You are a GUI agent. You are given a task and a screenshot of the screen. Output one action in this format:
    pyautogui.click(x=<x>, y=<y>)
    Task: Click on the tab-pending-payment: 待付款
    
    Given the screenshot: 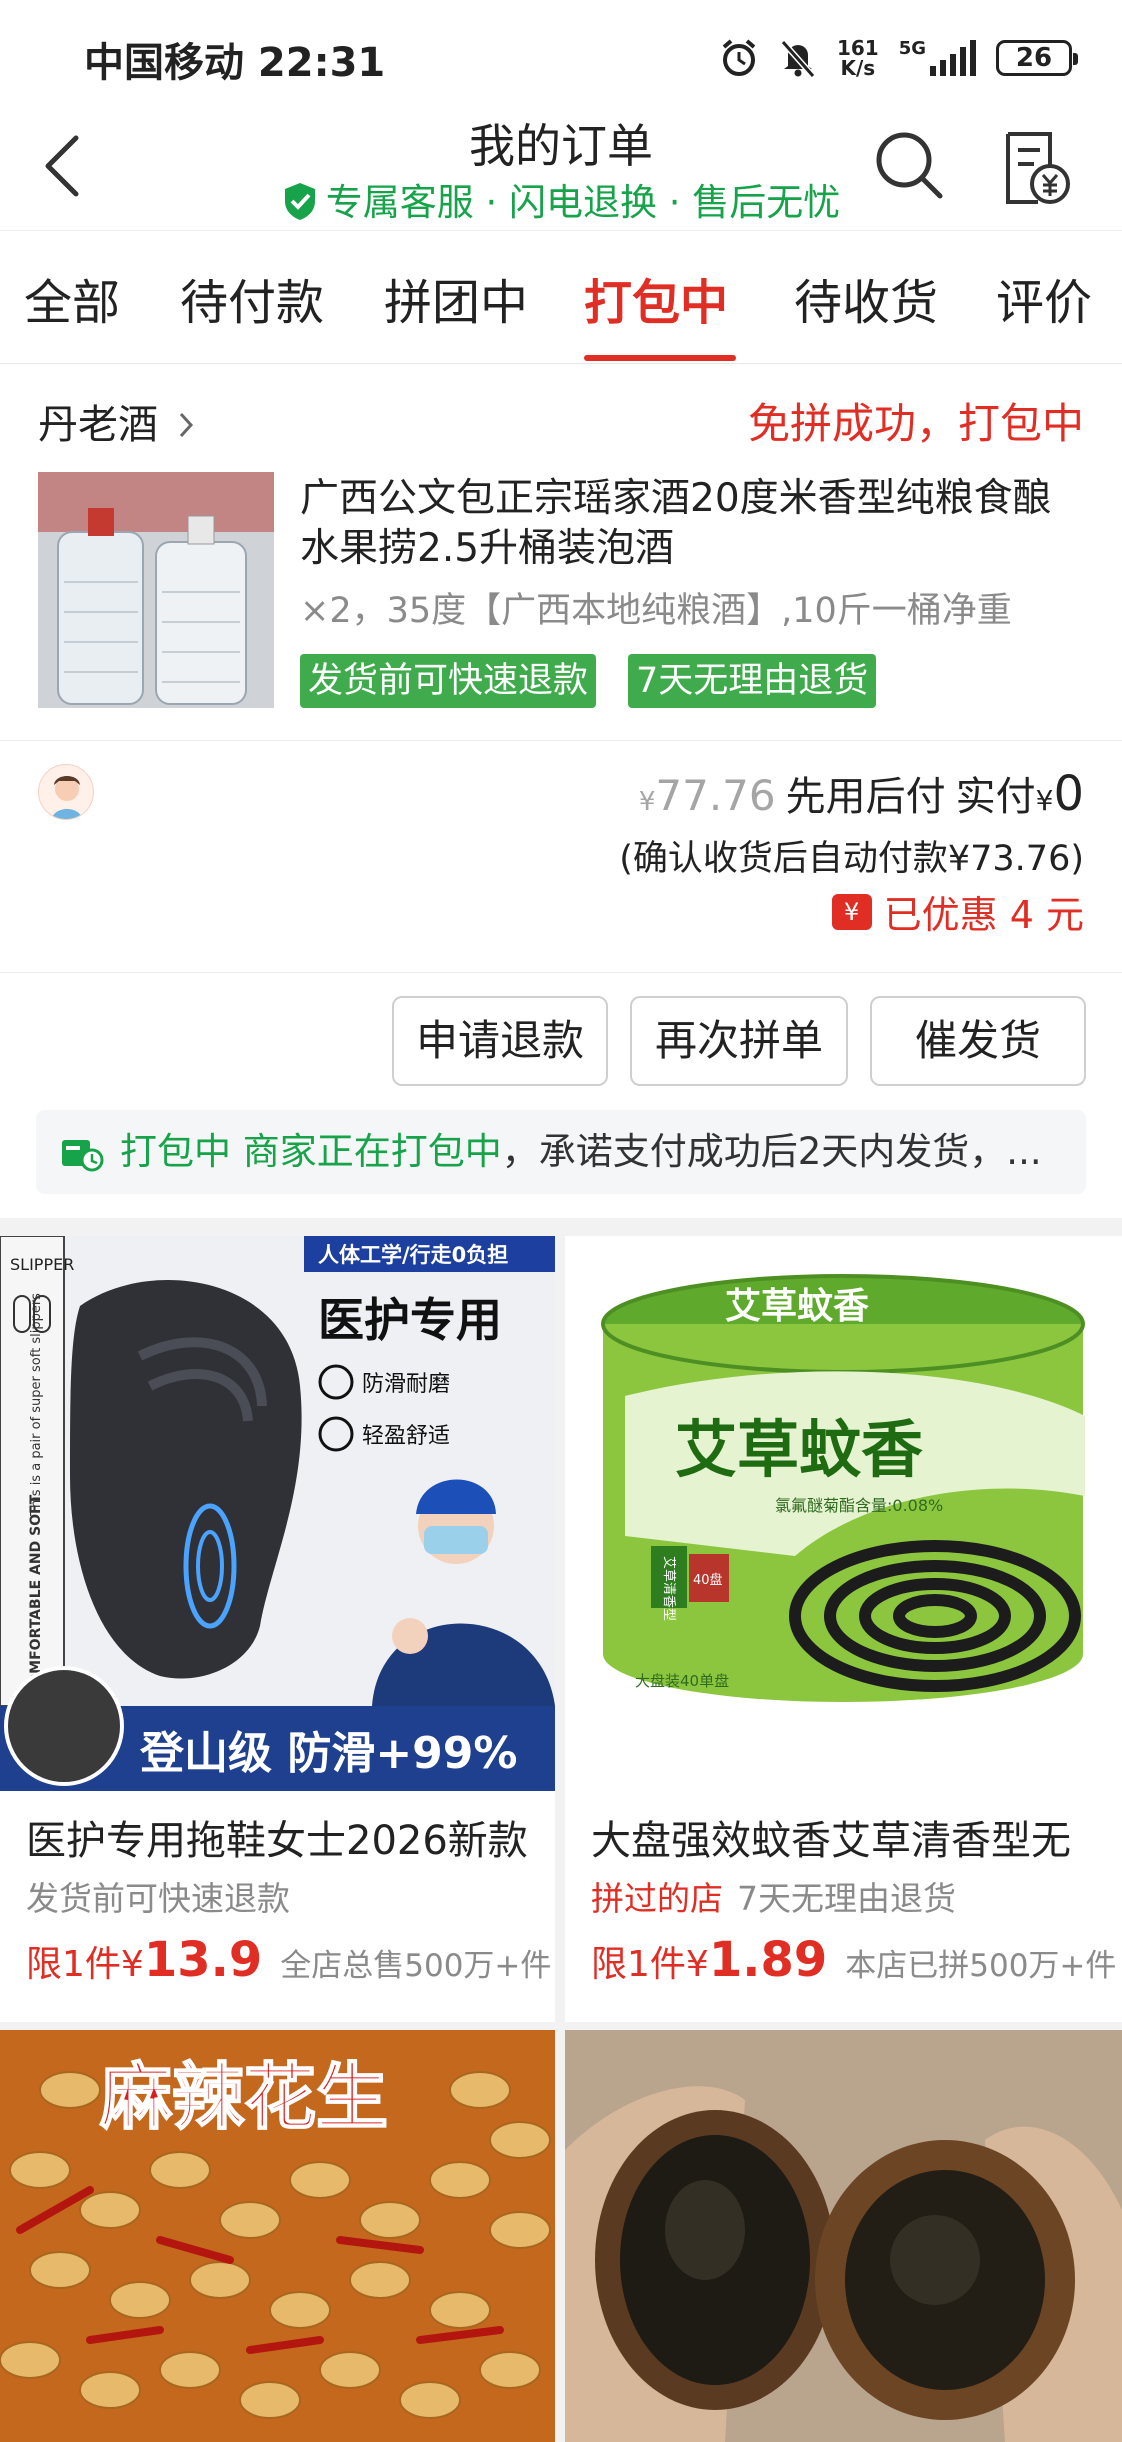 What is the action you would take?
    pyautogui.click(x=252, y=298)
    